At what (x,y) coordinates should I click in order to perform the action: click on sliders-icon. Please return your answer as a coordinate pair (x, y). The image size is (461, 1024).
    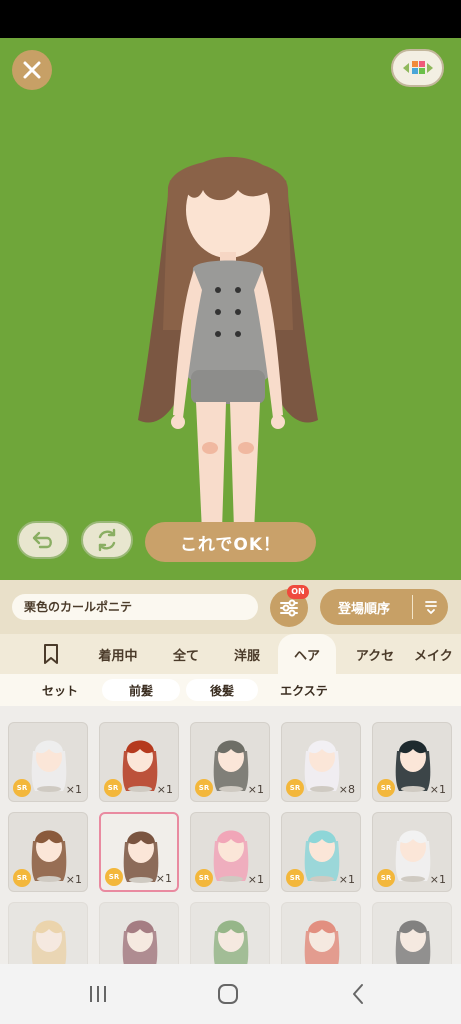
    Looking at the image, I should click on (289, 608).